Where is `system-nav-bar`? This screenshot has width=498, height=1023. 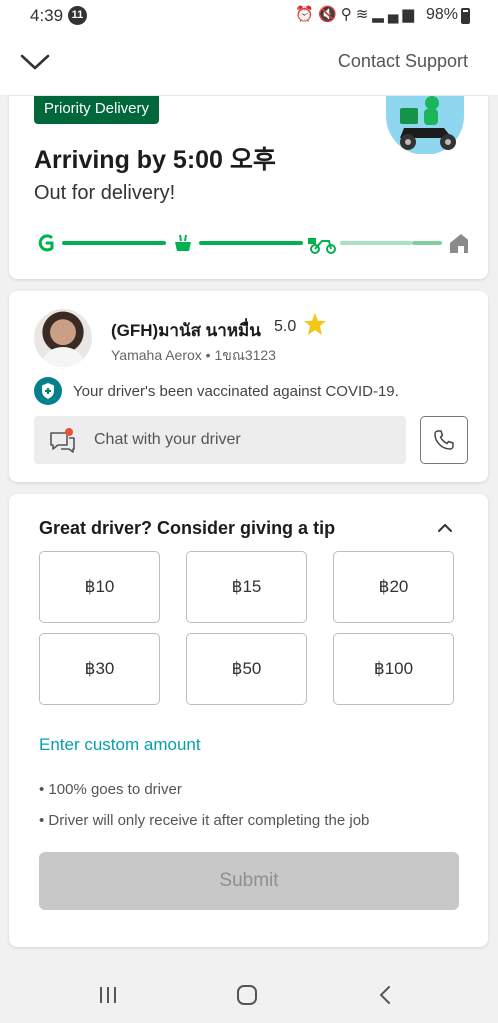 system-nav-bar is located at coordinates (249, 994).